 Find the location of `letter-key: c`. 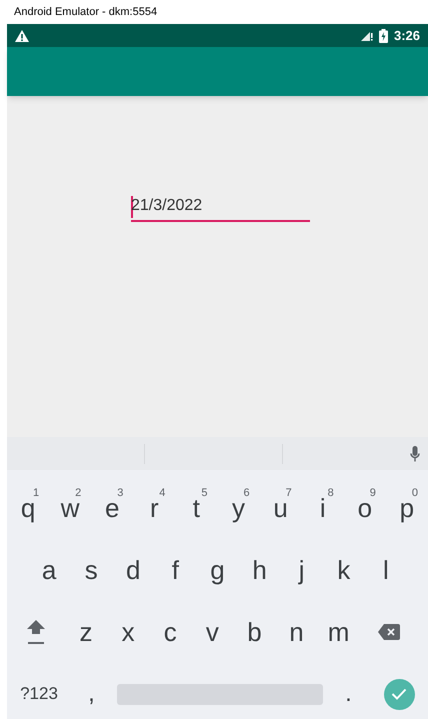

letter-key: c is located at coordinates (170, 632).